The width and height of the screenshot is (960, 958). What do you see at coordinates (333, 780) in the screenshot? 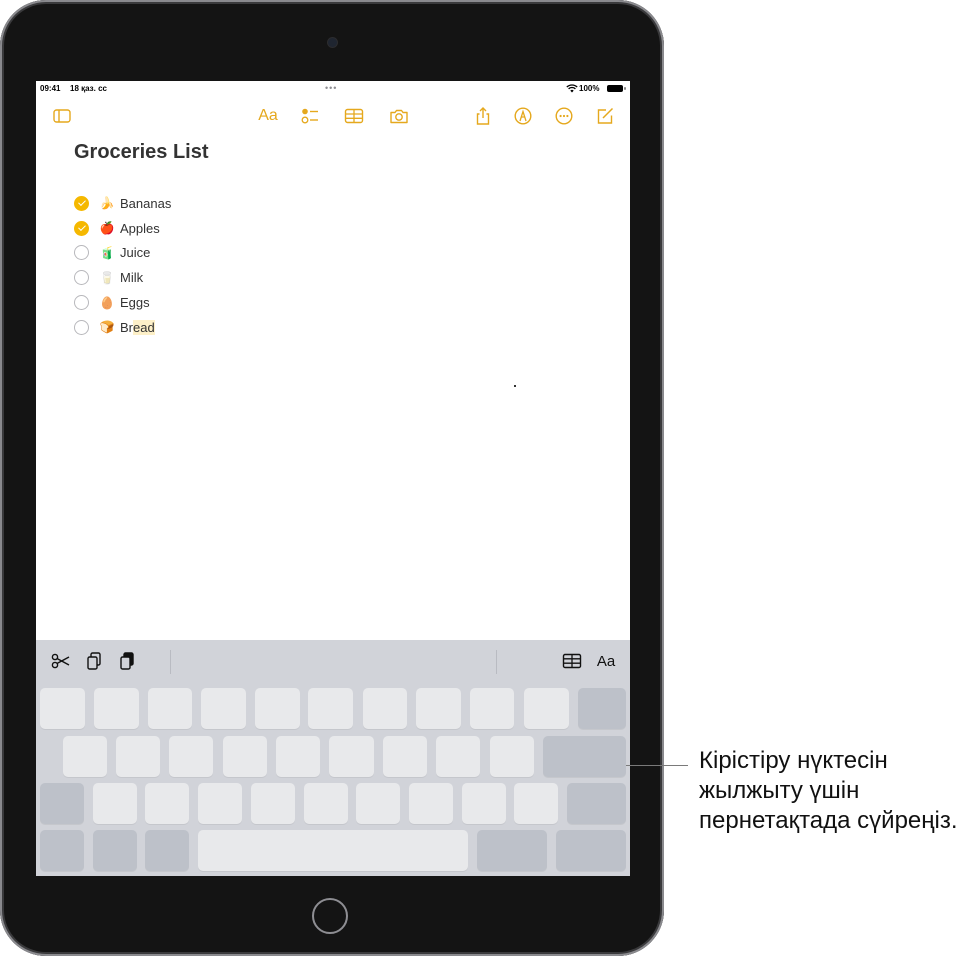
I see `keyboard-trackpad-area` at bounding box center [333, 780].